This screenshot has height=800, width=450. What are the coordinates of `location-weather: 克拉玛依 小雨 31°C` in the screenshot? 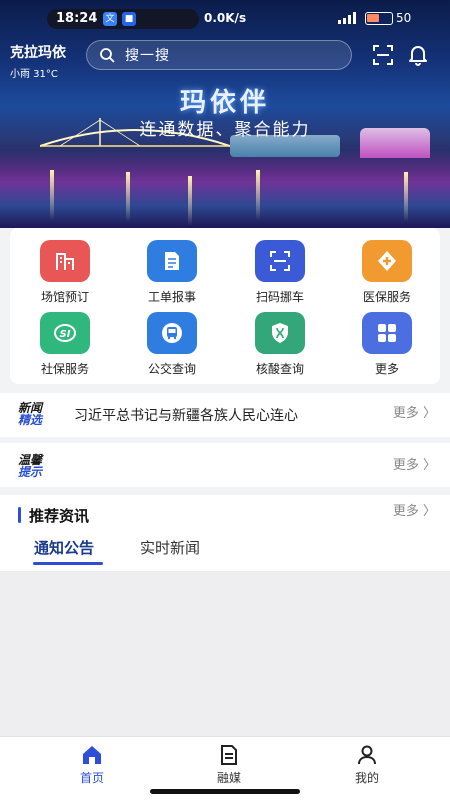 It's located at (38, 61).